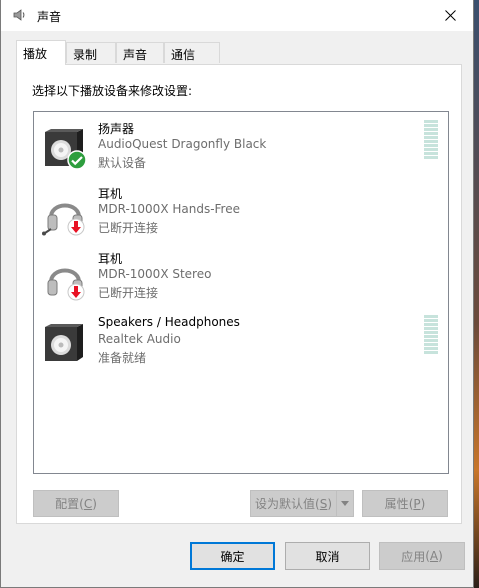  I want to click on tab-sounds: 声音, so click(140, 52).